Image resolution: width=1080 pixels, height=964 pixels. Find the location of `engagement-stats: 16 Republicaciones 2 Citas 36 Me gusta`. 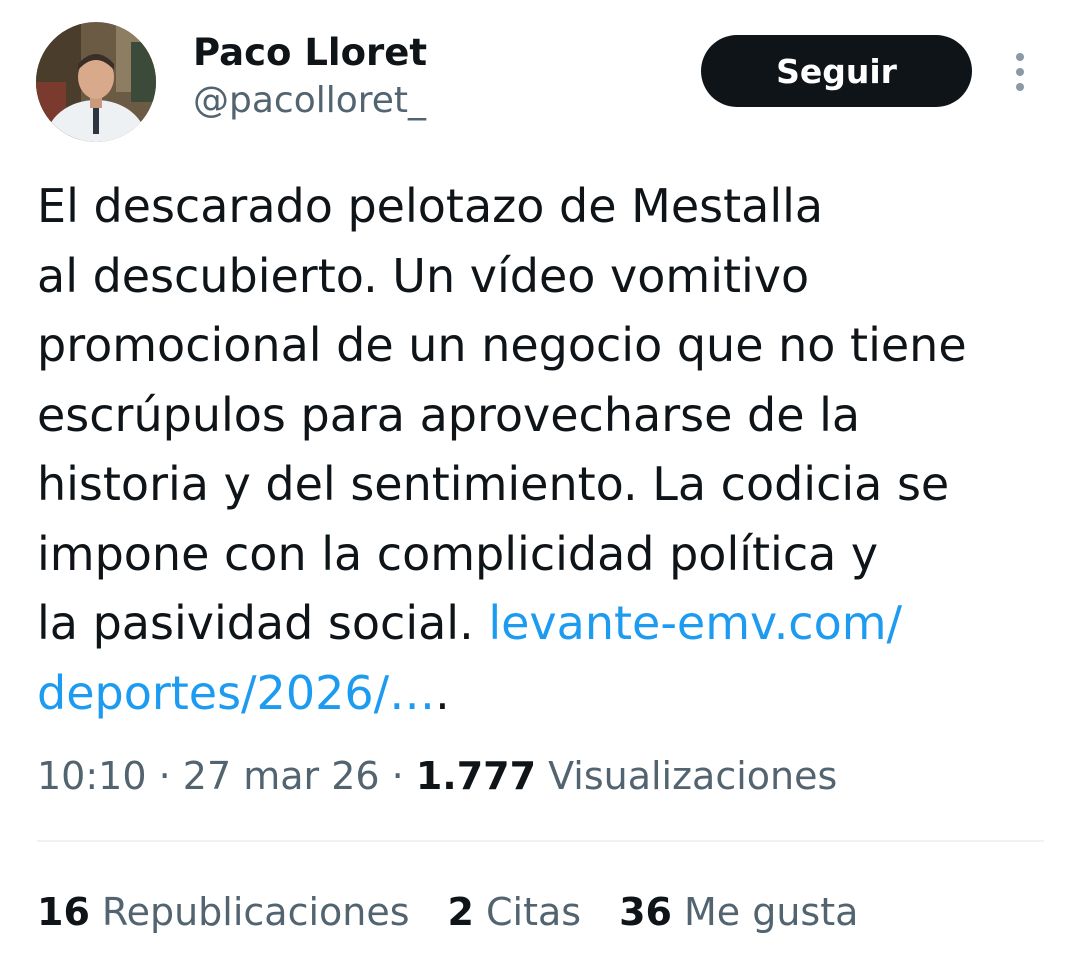

engagement-stats: 16 Republicaciones 2 Citas 36 Me gusta is located at coordinates (466, 912).